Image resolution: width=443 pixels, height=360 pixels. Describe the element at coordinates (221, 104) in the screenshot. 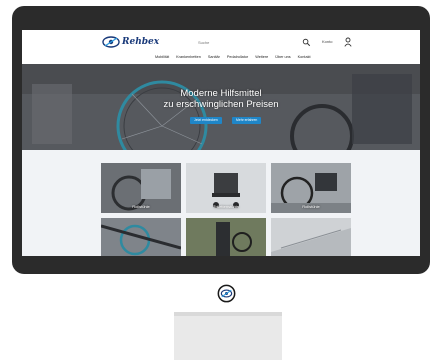

I see `hero-title-line2: zu erschwinglichen Preisen` at that location.